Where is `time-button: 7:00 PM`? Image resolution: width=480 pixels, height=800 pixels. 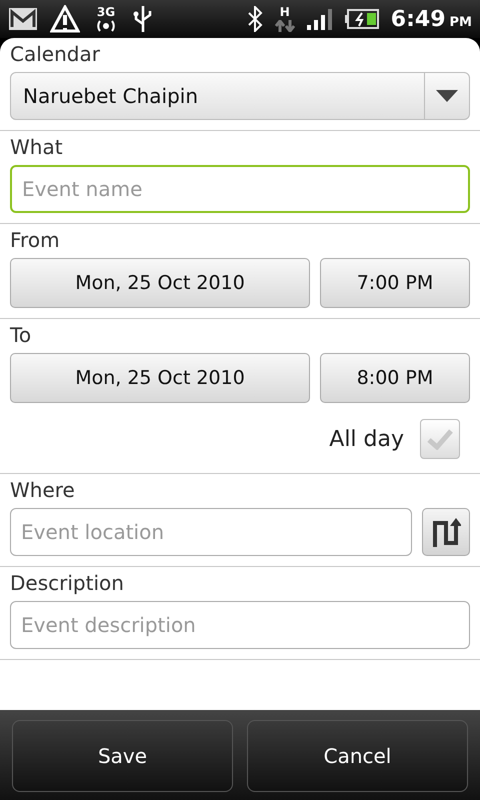 time-button: 7:00 PM is located at coordinates (395, 283).